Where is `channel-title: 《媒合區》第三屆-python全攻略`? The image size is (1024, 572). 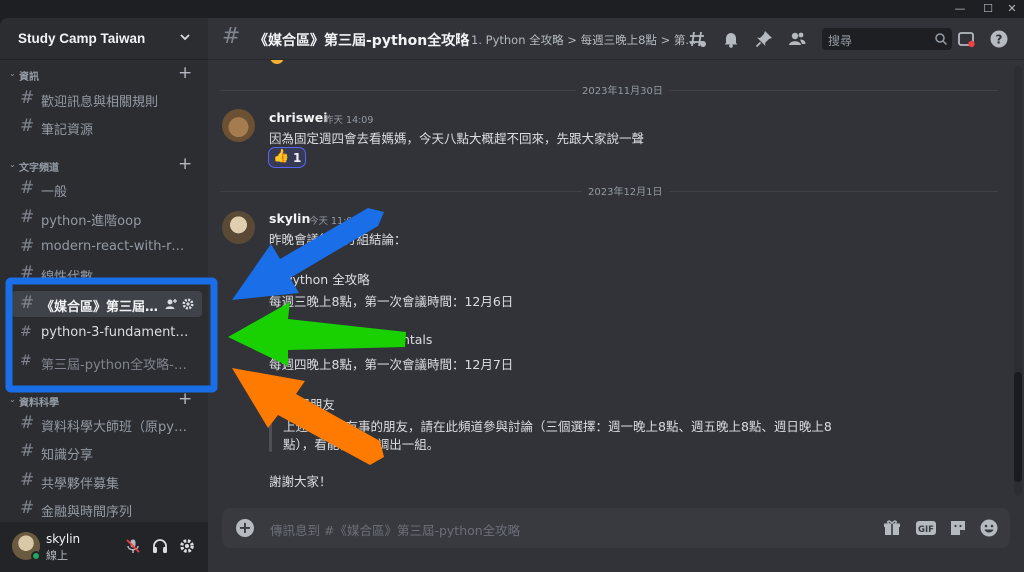
channel-title: 《媒合區》第三屆-python全攻略 is located at coordinates (362, 41).